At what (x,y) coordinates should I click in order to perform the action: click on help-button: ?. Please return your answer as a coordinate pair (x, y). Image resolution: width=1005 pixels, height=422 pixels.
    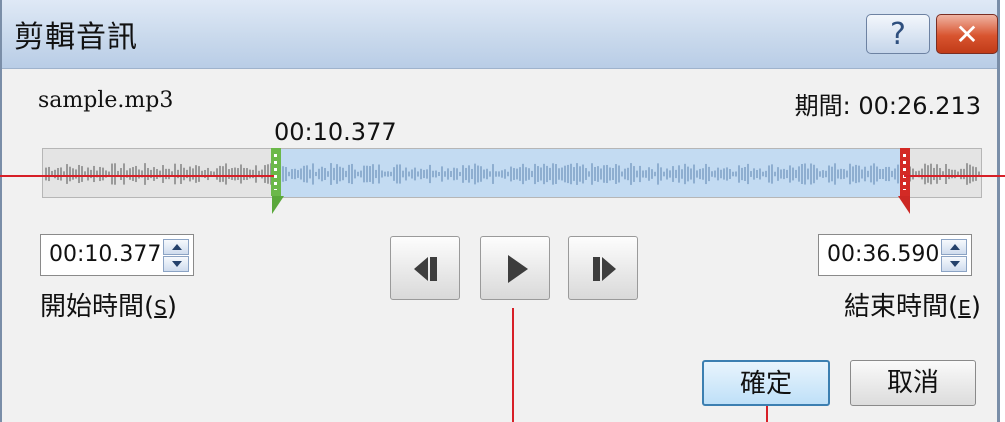
    Looking at the image, I should click on (898, 34).